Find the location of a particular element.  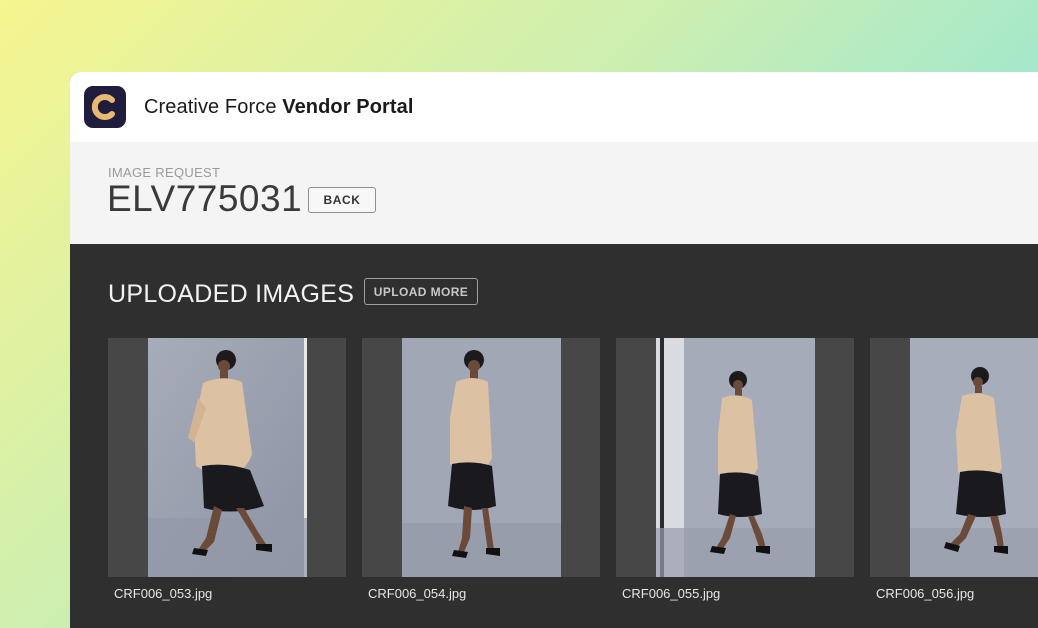

creative-force-logo-icon is located at coordinates (105, 107).